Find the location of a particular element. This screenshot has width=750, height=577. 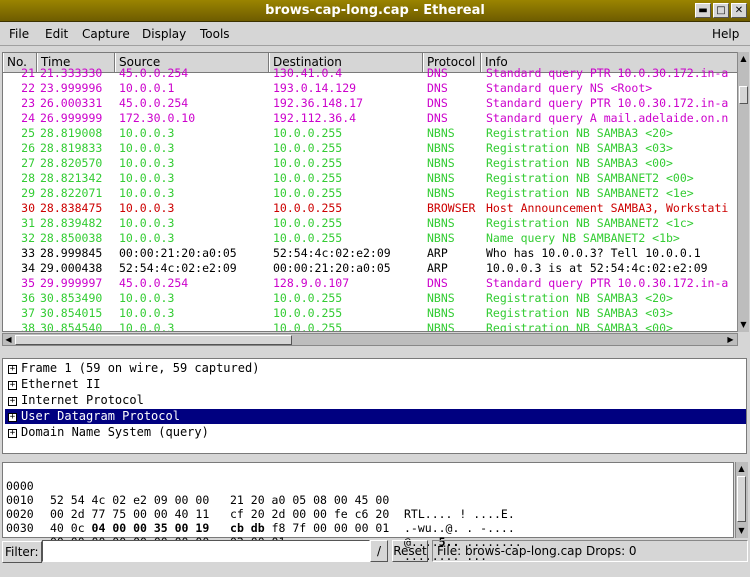

scroll-right-arrow-icon: ▶ is located at coordinates (730, 339).